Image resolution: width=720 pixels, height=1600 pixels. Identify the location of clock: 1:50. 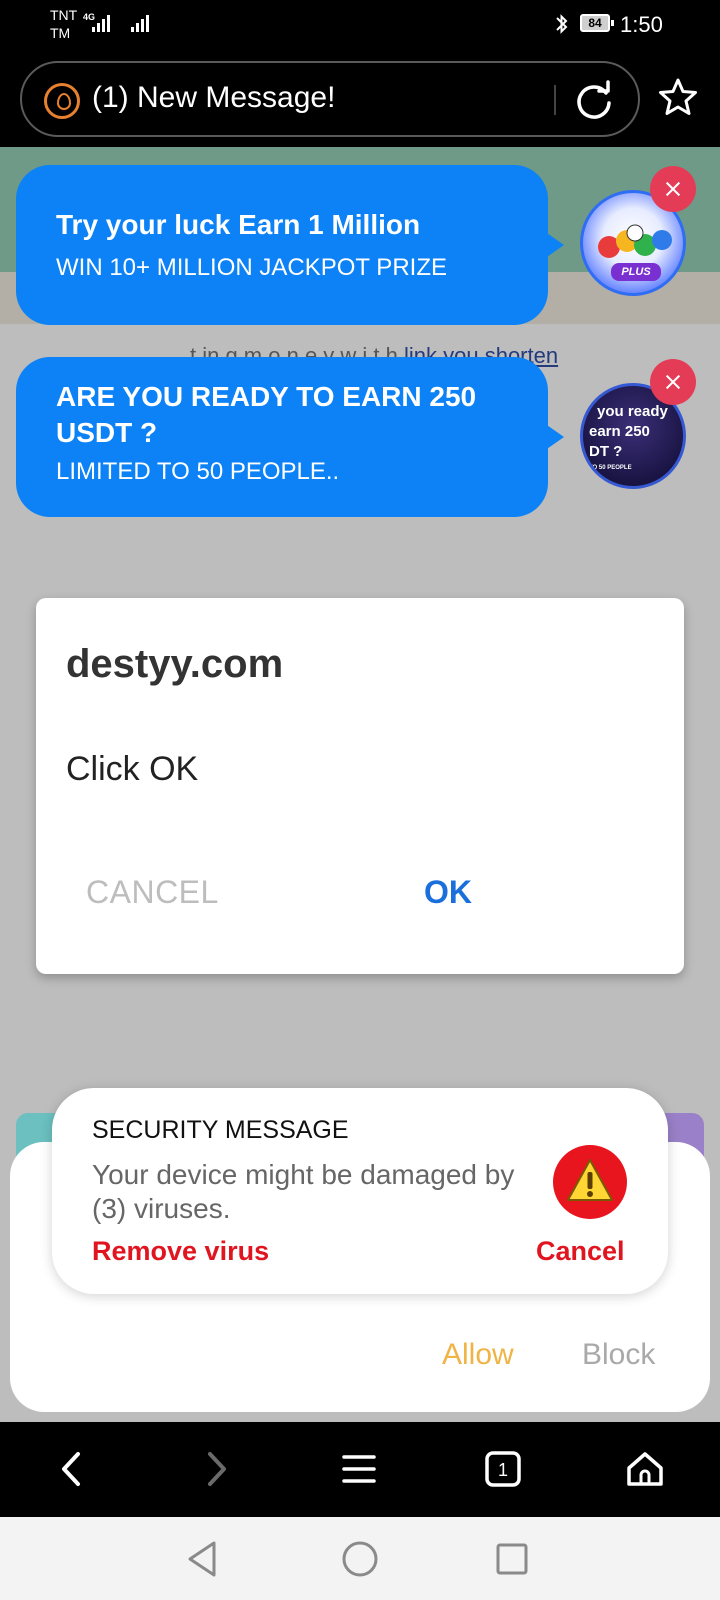
(641, 24).